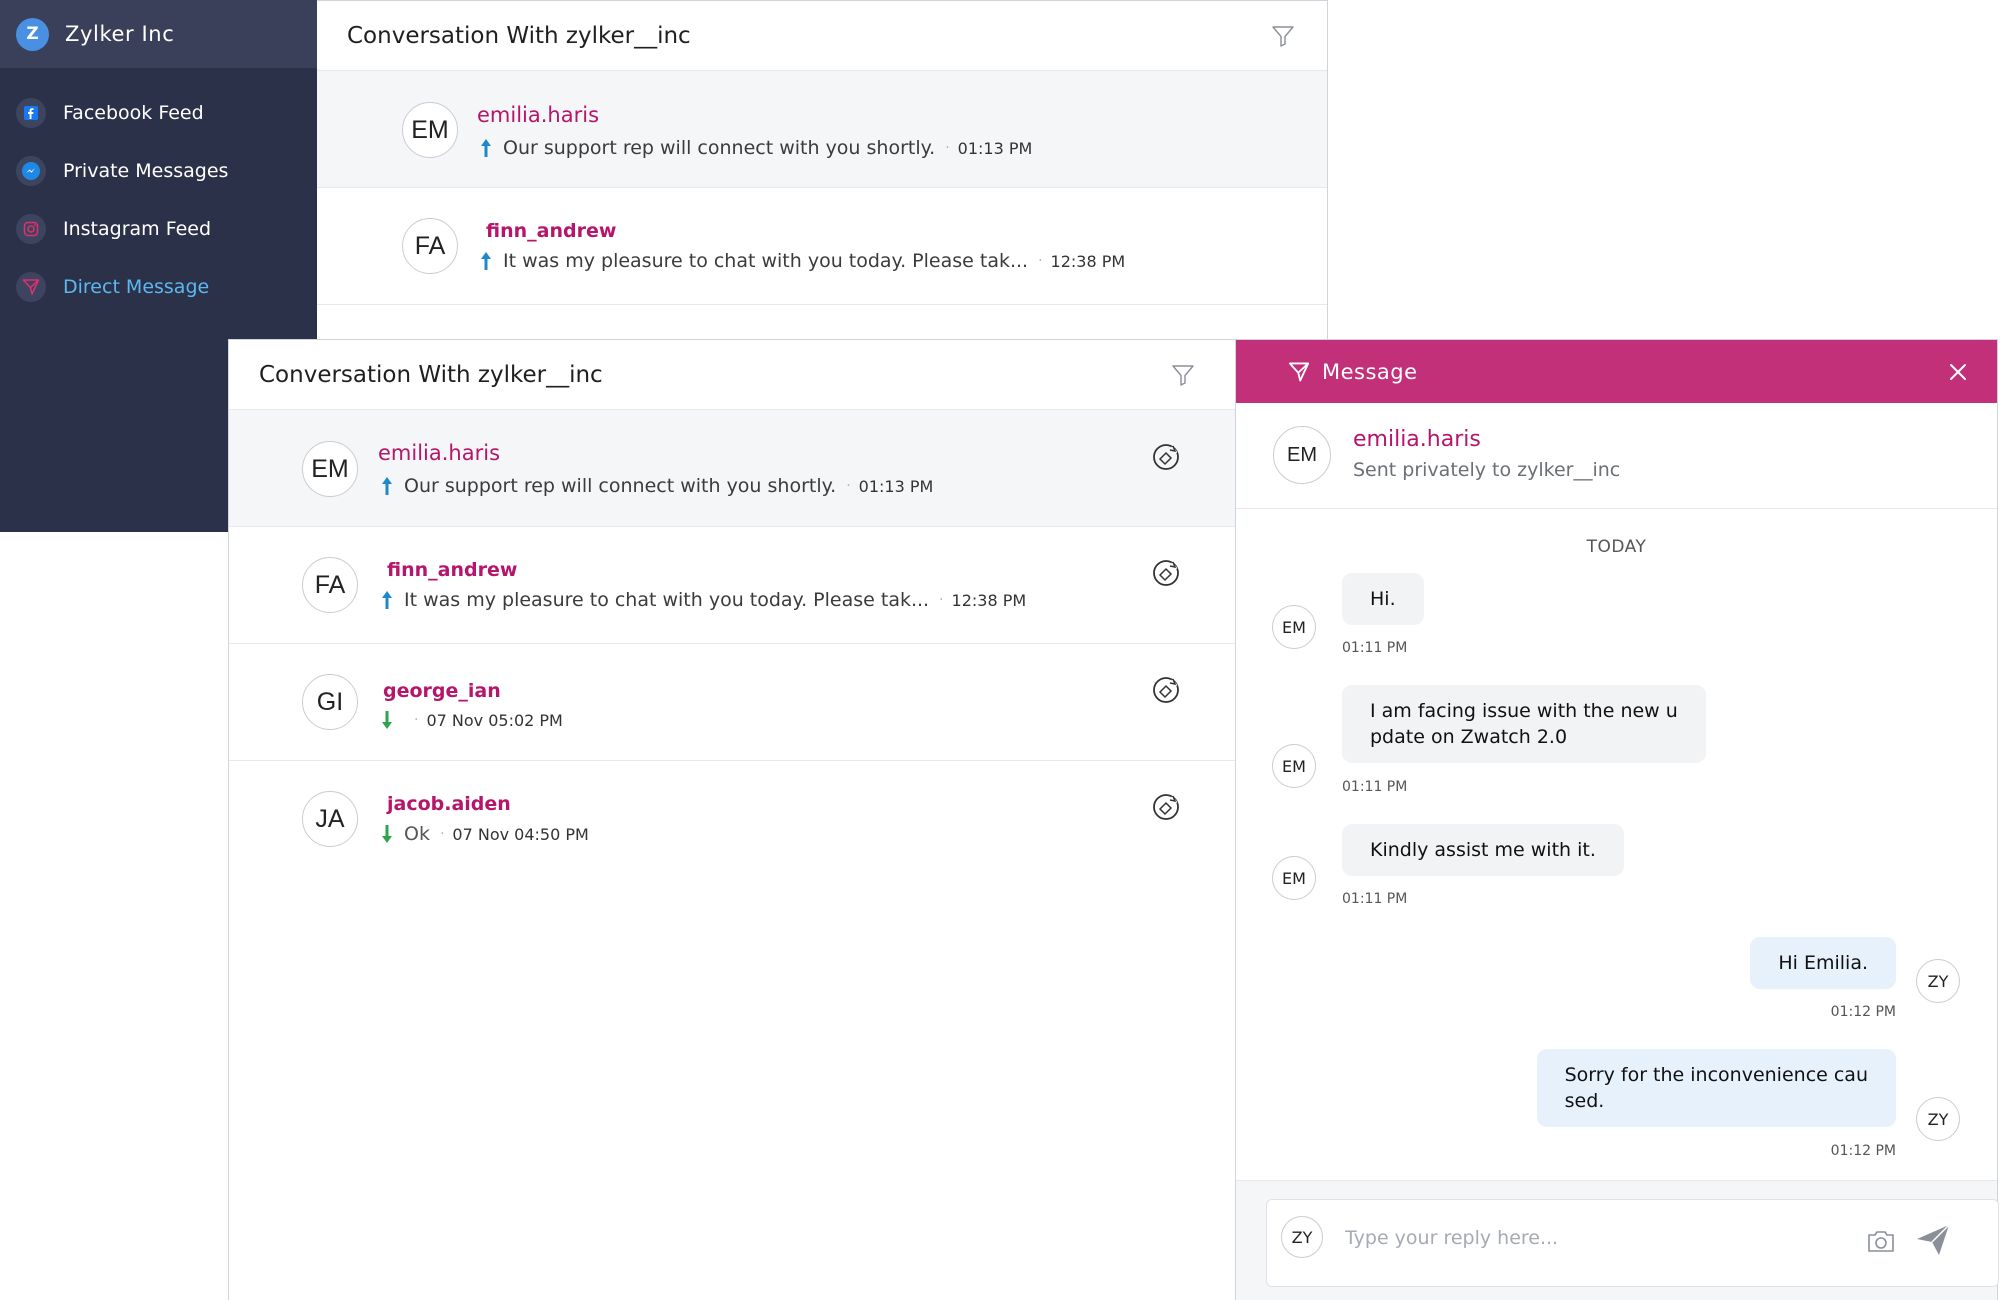 This screenshot has width=2000, height=1300. What do you see at coordinates (32, 34) in the screenshot?
I see `brand-logo: Z` at bounding box center [32, 34].